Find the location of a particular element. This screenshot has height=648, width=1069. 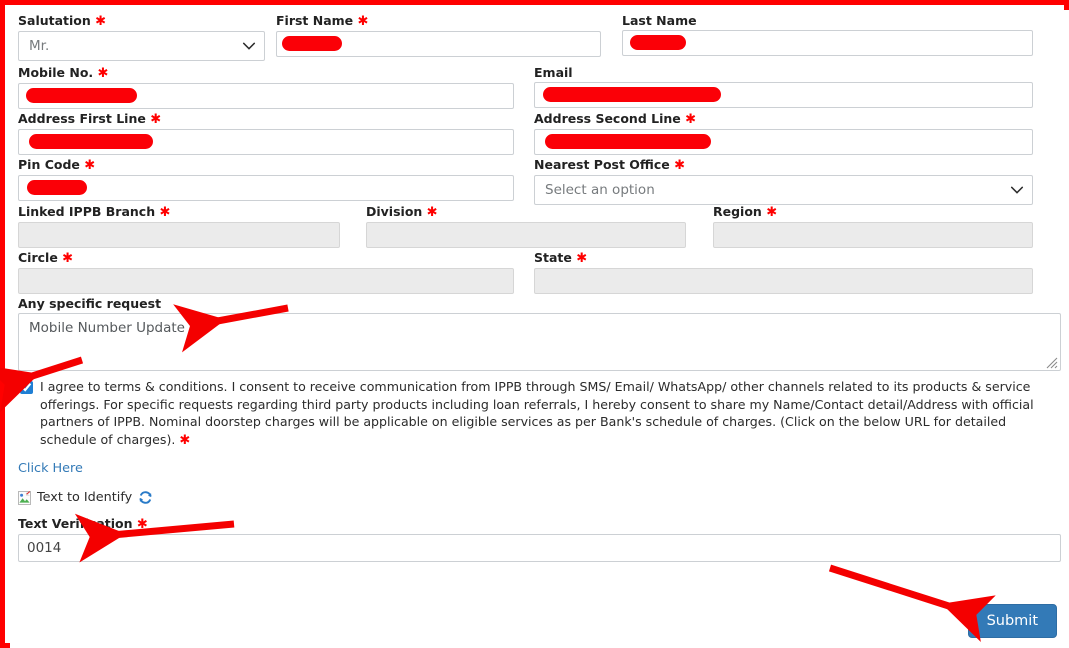

broken-image-icon is located at coordinates (24, 497).